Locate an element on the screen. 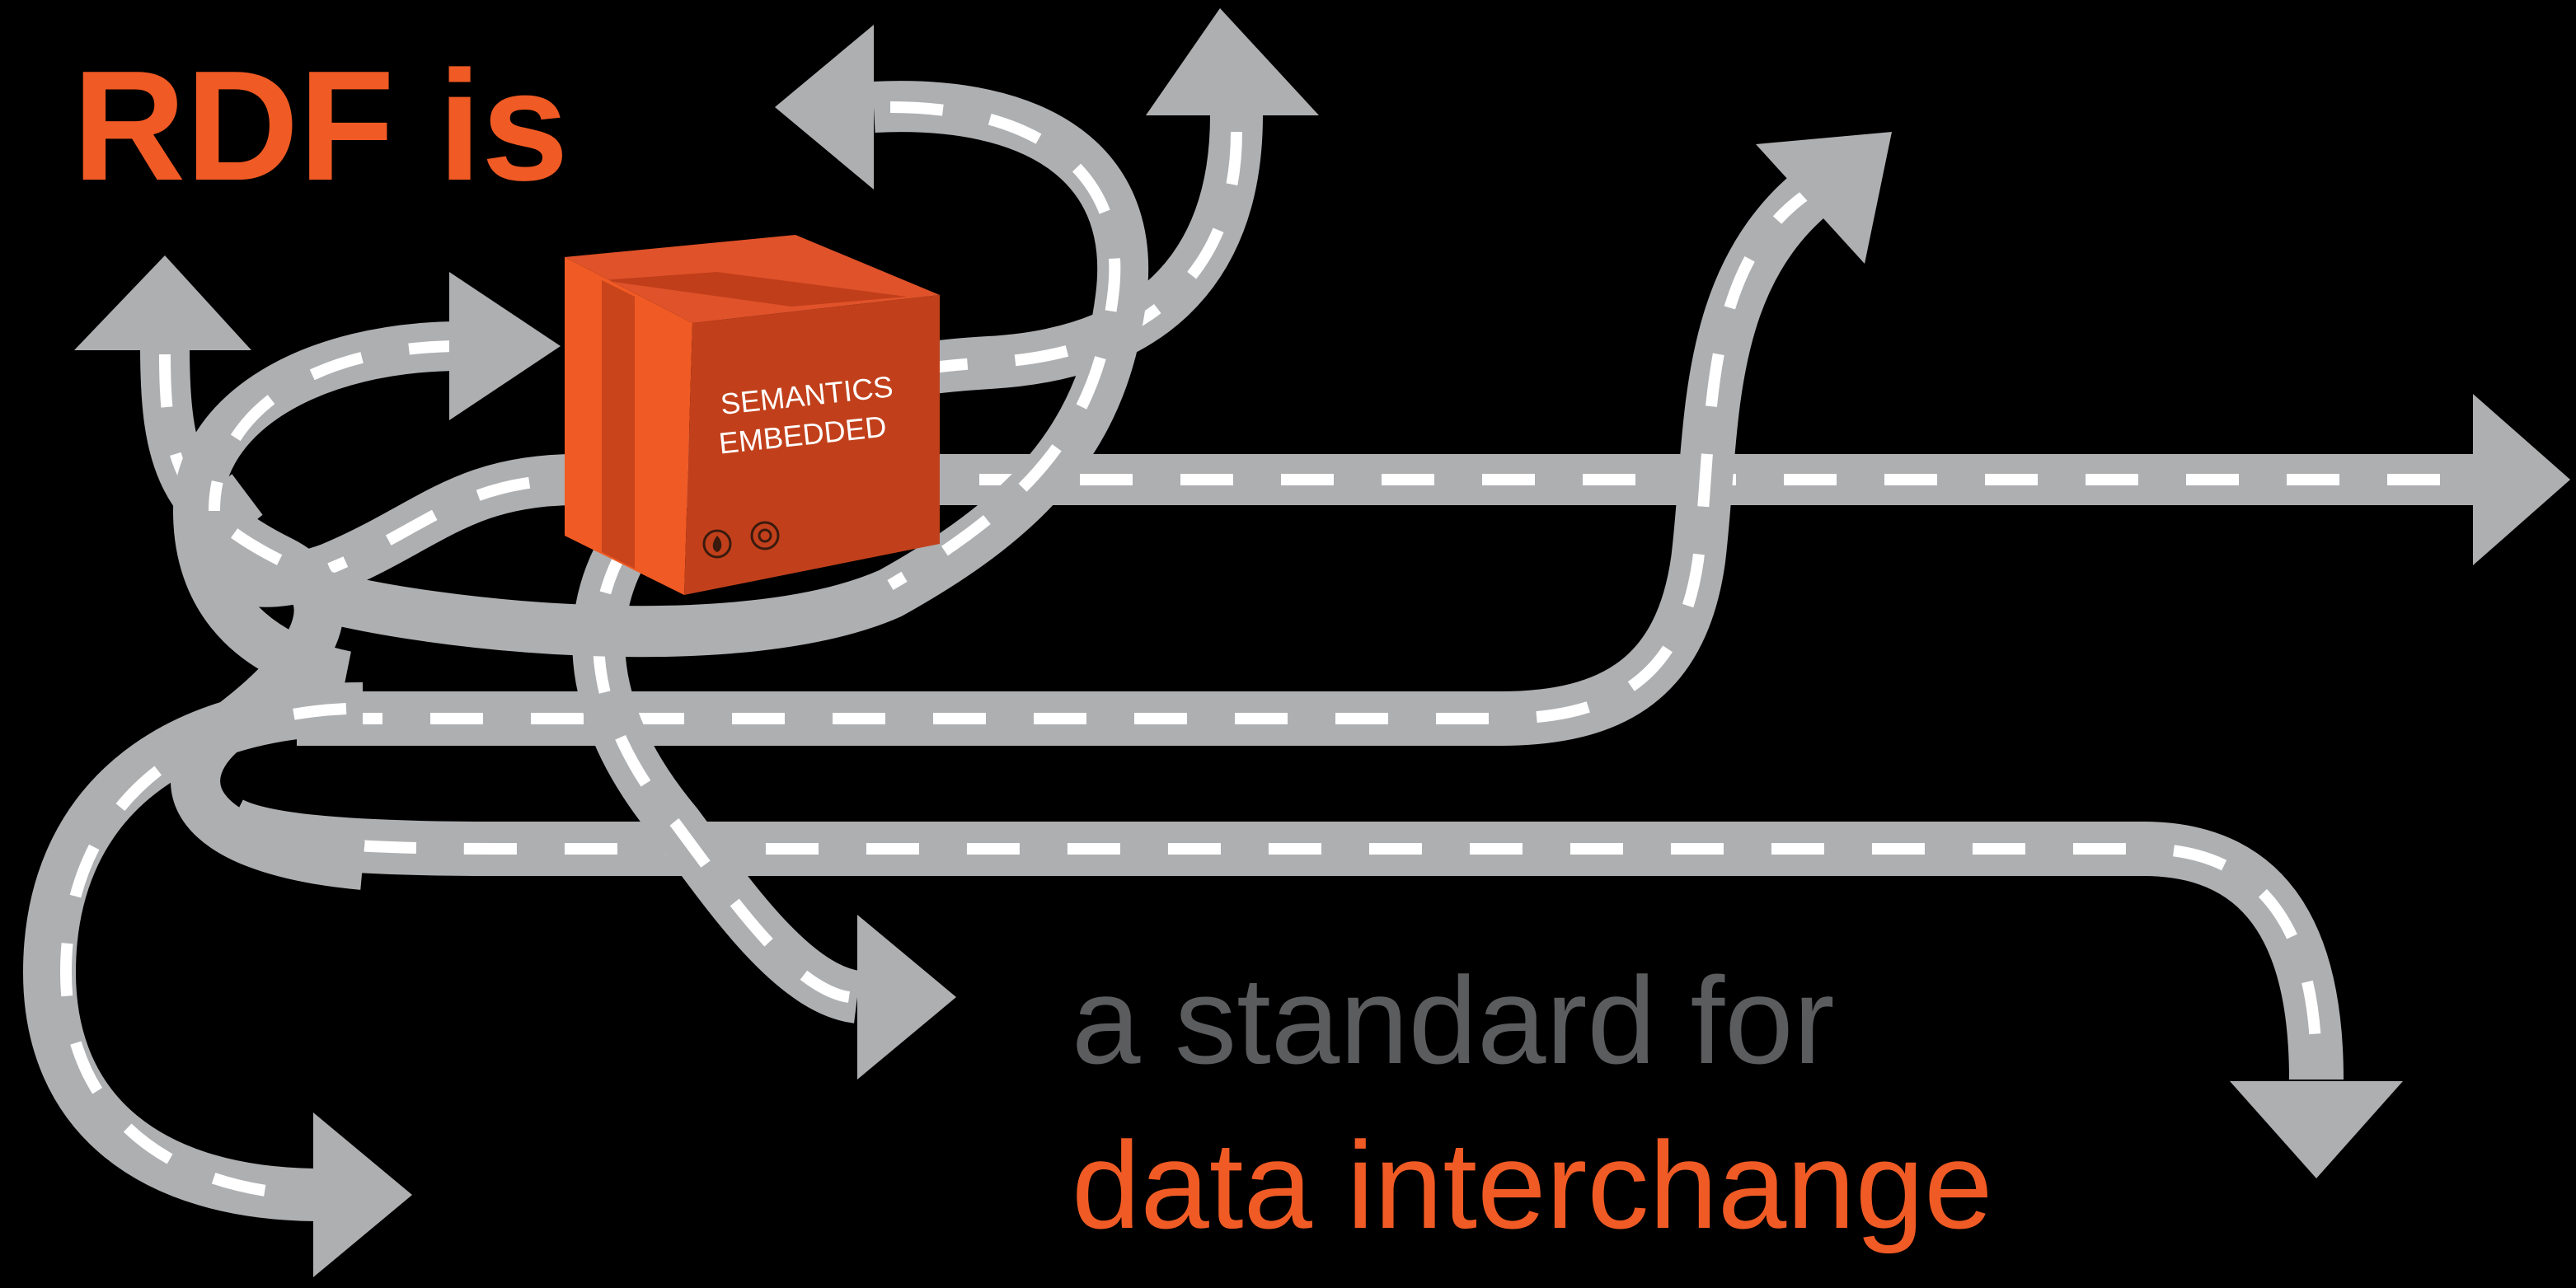 This screenshot has width=2576, height=1288. page-title: RDF is is located at coordinates (321, 126).